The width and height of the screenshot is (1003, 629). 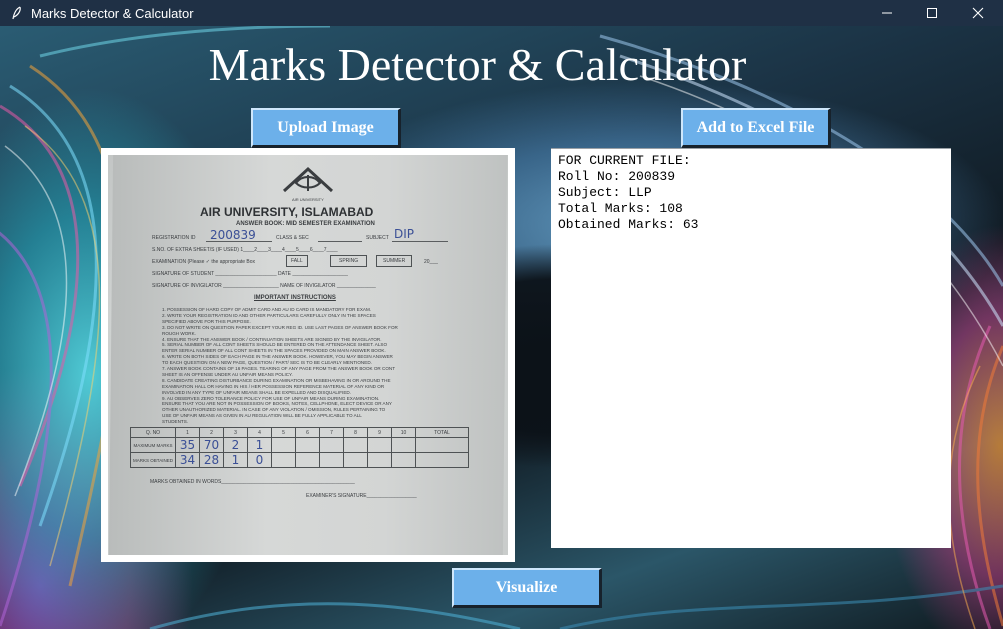 What do you see at coordinates (978, 13) in the screenshot?
I see `close-button` at bounding box center [978, 13].